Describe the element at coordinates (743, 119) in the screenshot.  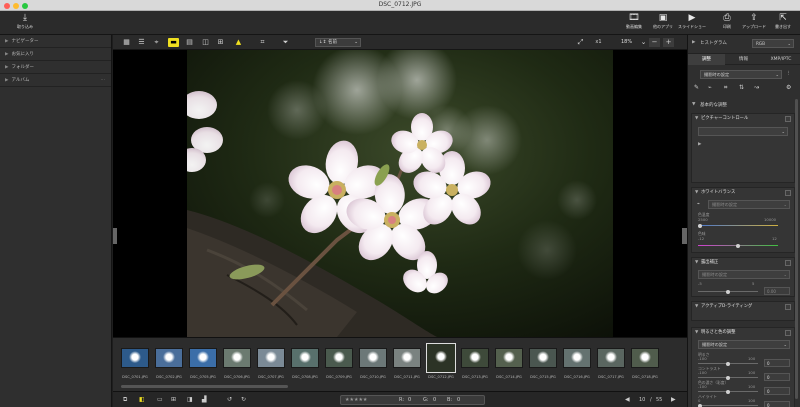
I see `picture-control-header: ▼ ピクチャーコントロール` at that location.